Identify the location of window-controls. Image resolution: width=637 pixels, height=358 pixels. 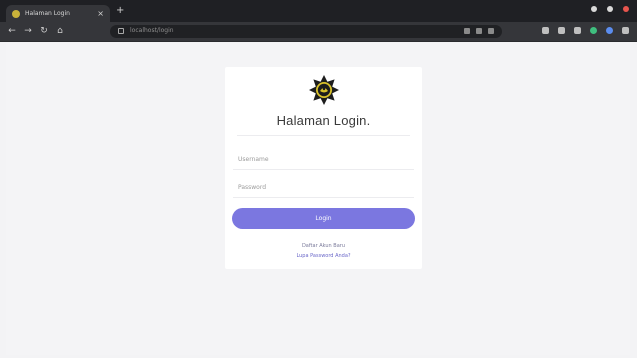
(610, 9).